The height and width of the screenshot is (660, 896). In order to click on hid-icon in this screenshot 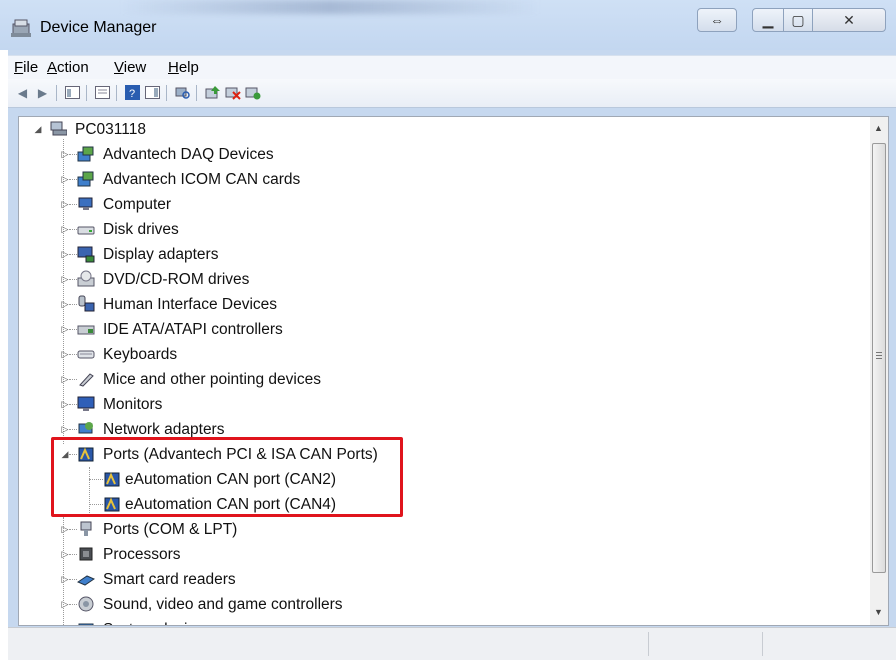, I will do `click(86, 303)`.